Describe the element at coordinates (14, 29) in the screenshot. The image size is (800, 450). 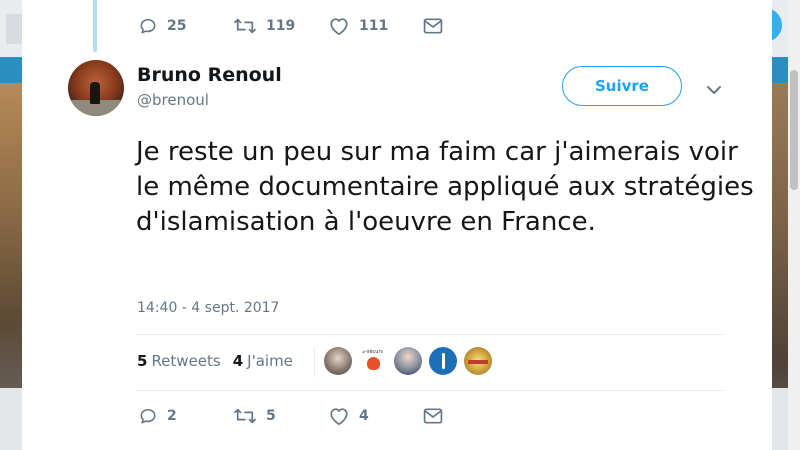
I see `background-header-fragment` at that location.